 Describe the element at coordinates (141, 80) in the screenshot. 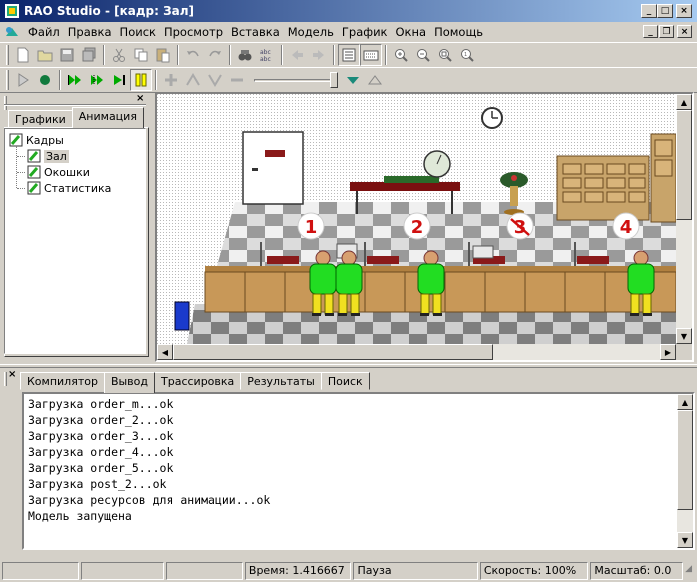

I see `pause-icon` at that location.